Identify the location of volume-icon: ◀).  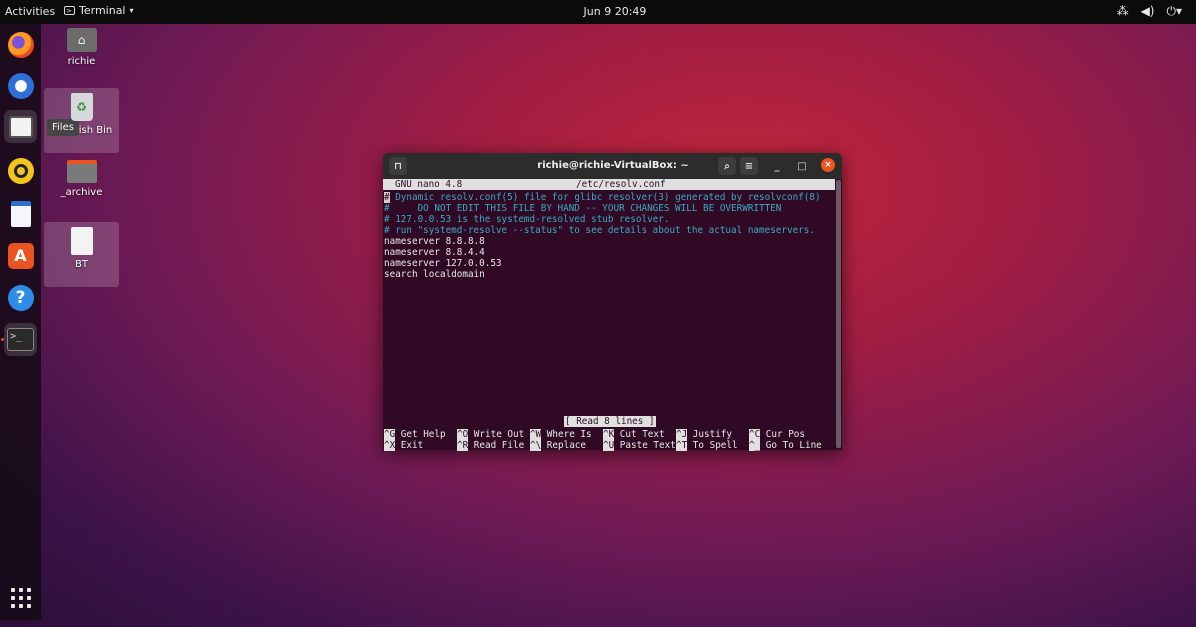
(1147, 11).